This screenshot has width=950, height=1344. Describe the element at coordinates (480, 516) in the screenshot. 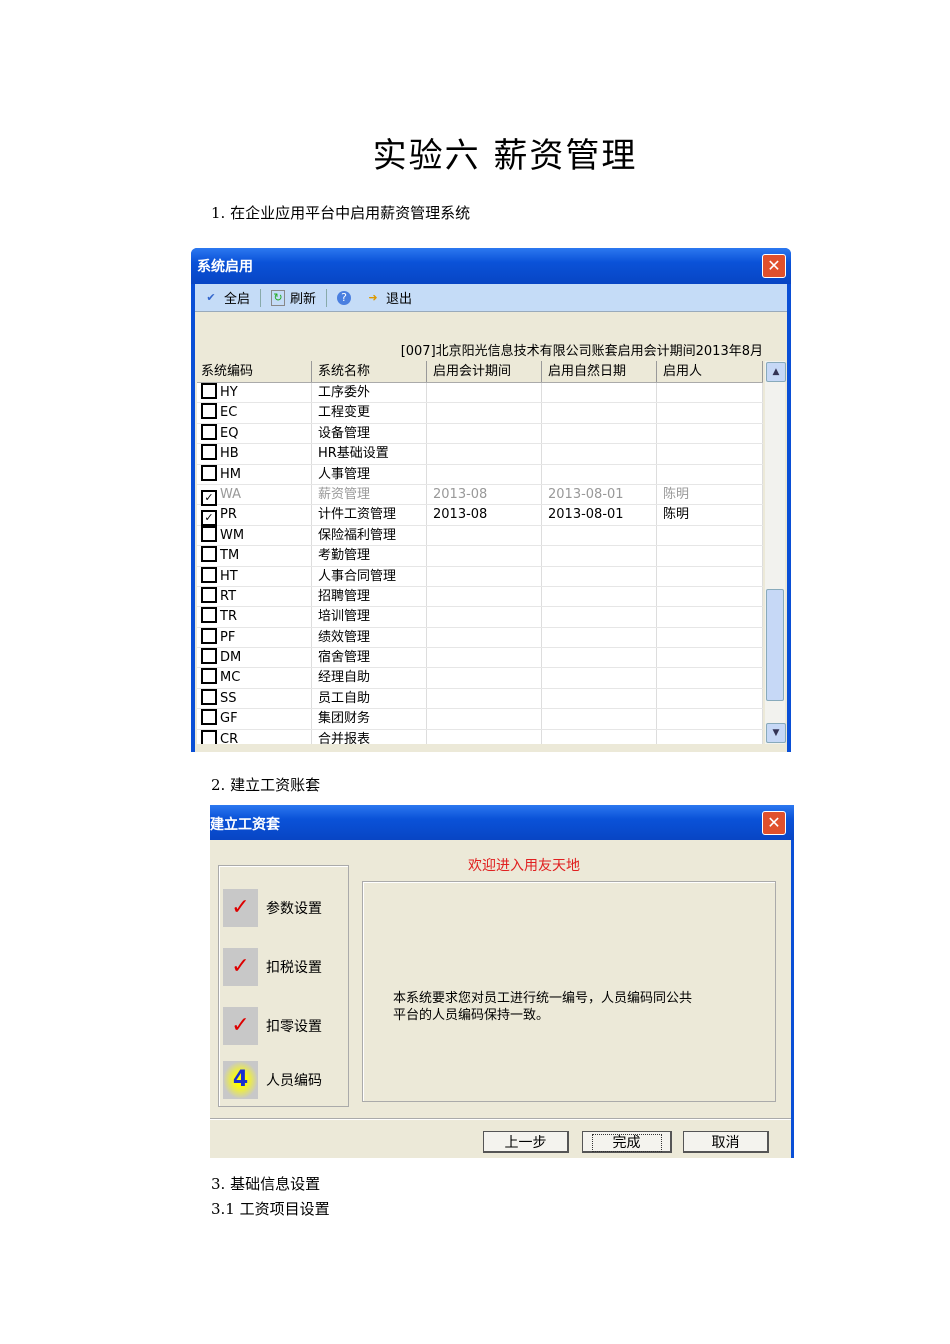

I see `table-row: ✓ PR 计件工资管理 2013-08 2013-08-01 陈明` at that location.